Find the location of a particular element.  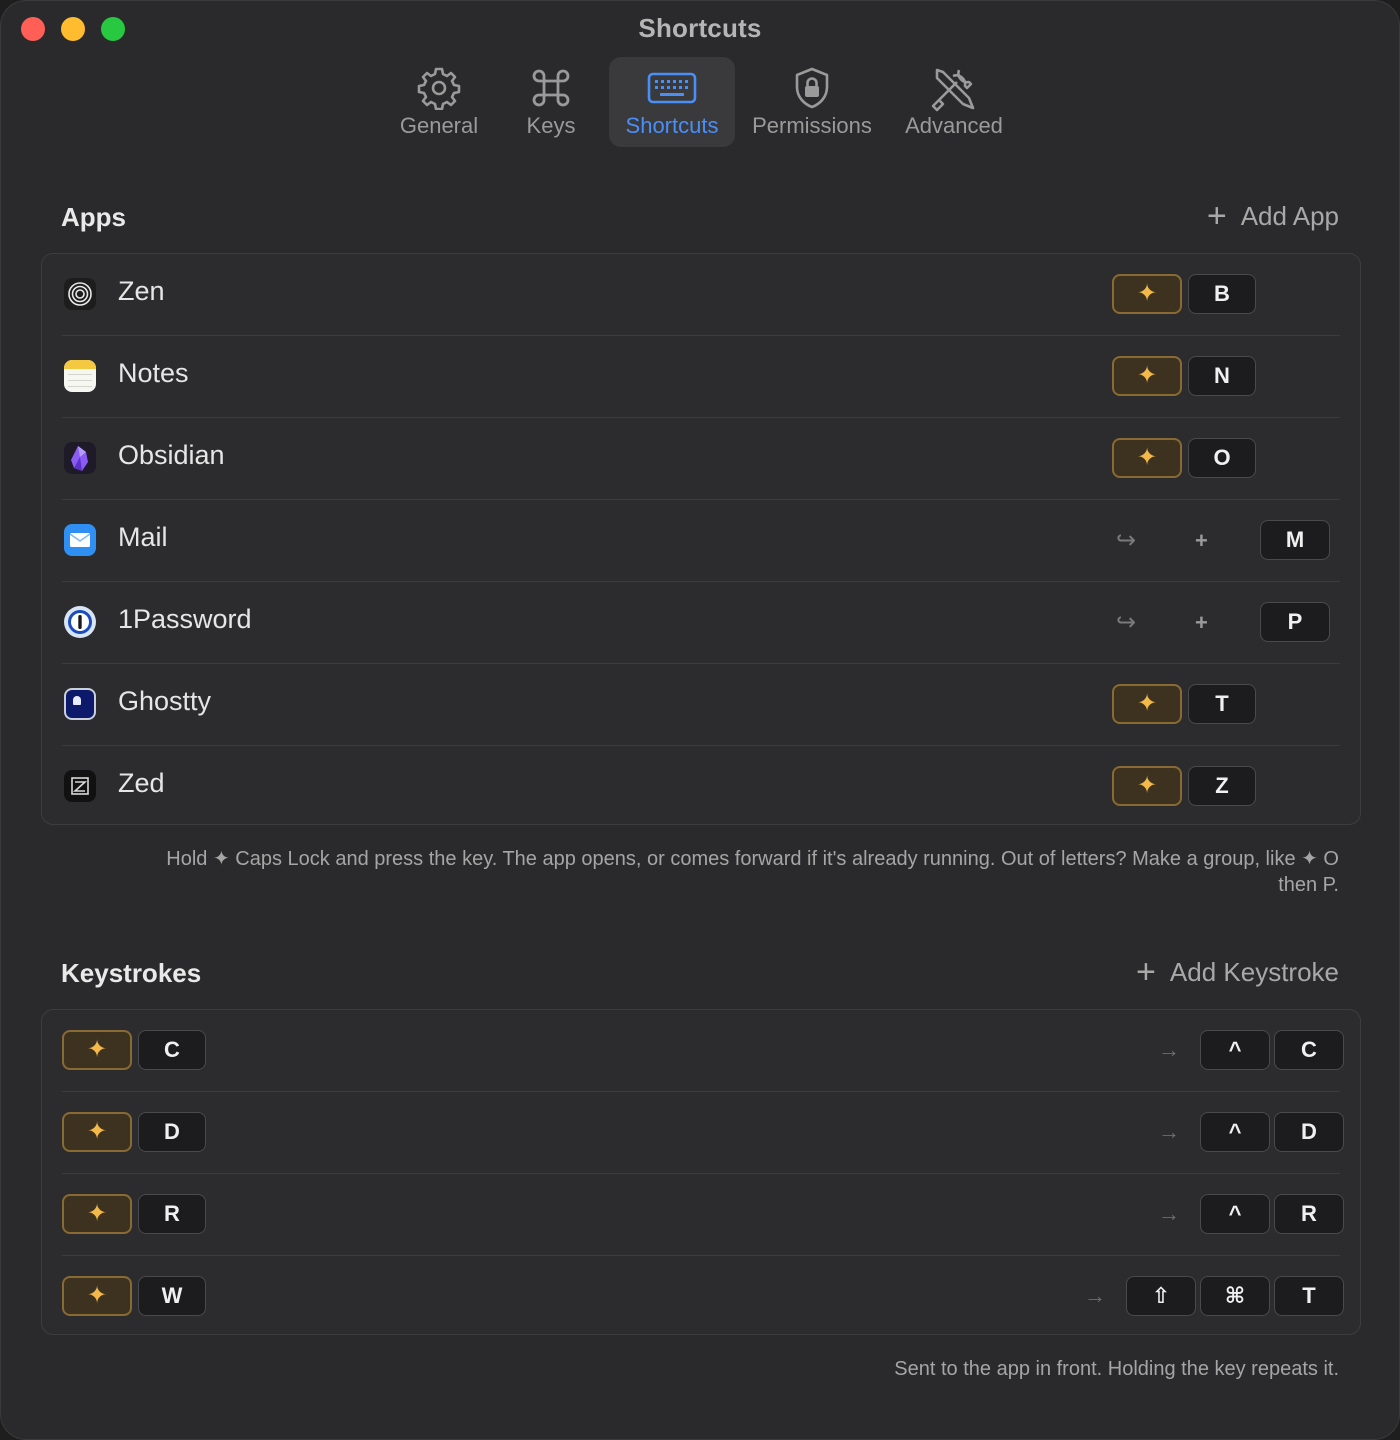

list-item: Notes ✦ N is located at coordinates (701, 377).